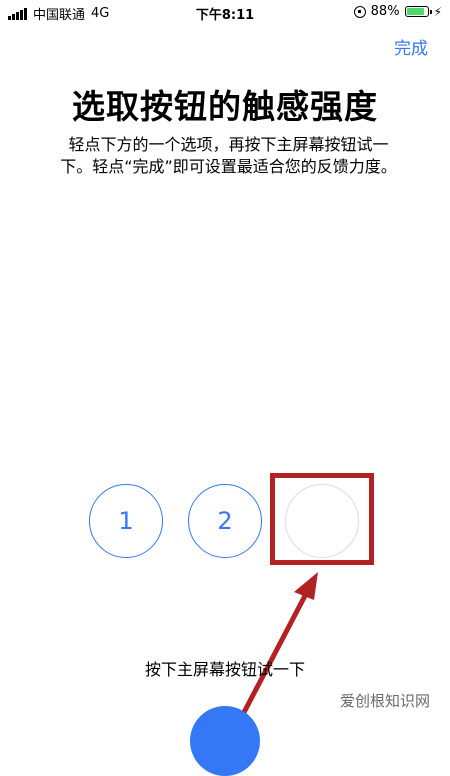 The width and height of the screenshot is (450, 776). I want to click on page-title: 选取按钮的触感强度, so click(225, 106).